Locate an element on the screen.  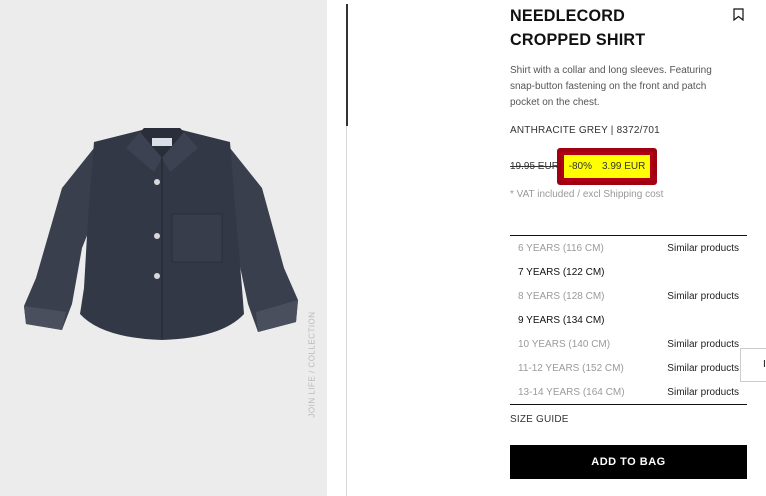
size-option: 11-12 YEARS (152 CM) Similar products is located at coordinates (628, 368).